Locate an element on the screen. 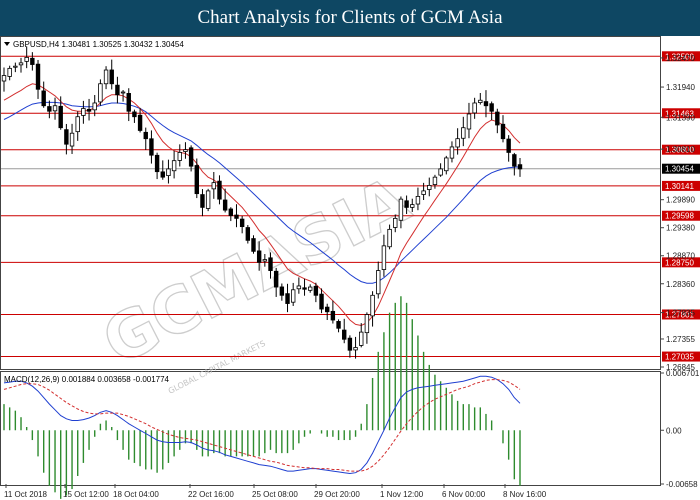 The image size is (700, 500). y-tick-label: 1.29890 is located at coordinates (680, 200).